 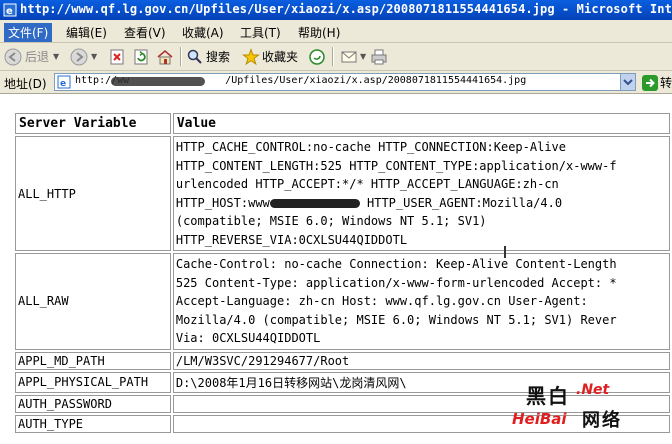 I want to click on page-icon: e, so click(x=64, y=82).